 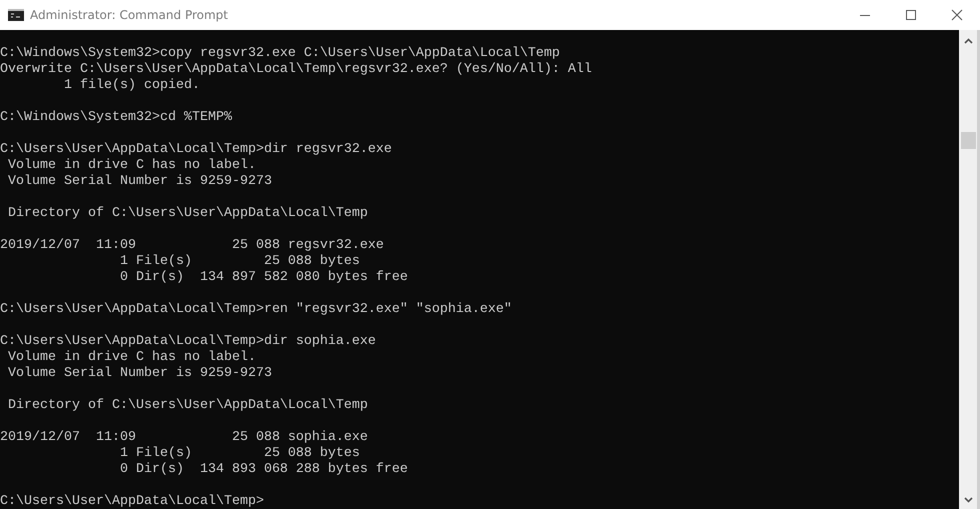 I want to click on window-title: Administrator: Command Prompt, so click(x=129, y=15).